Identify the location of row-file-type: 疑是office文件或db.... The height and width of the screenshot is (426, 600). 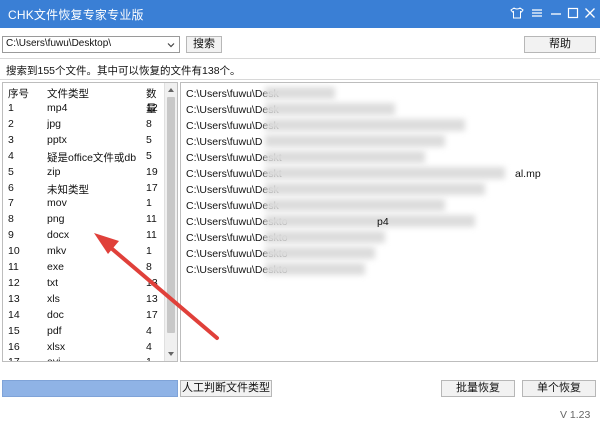
(92, 157).